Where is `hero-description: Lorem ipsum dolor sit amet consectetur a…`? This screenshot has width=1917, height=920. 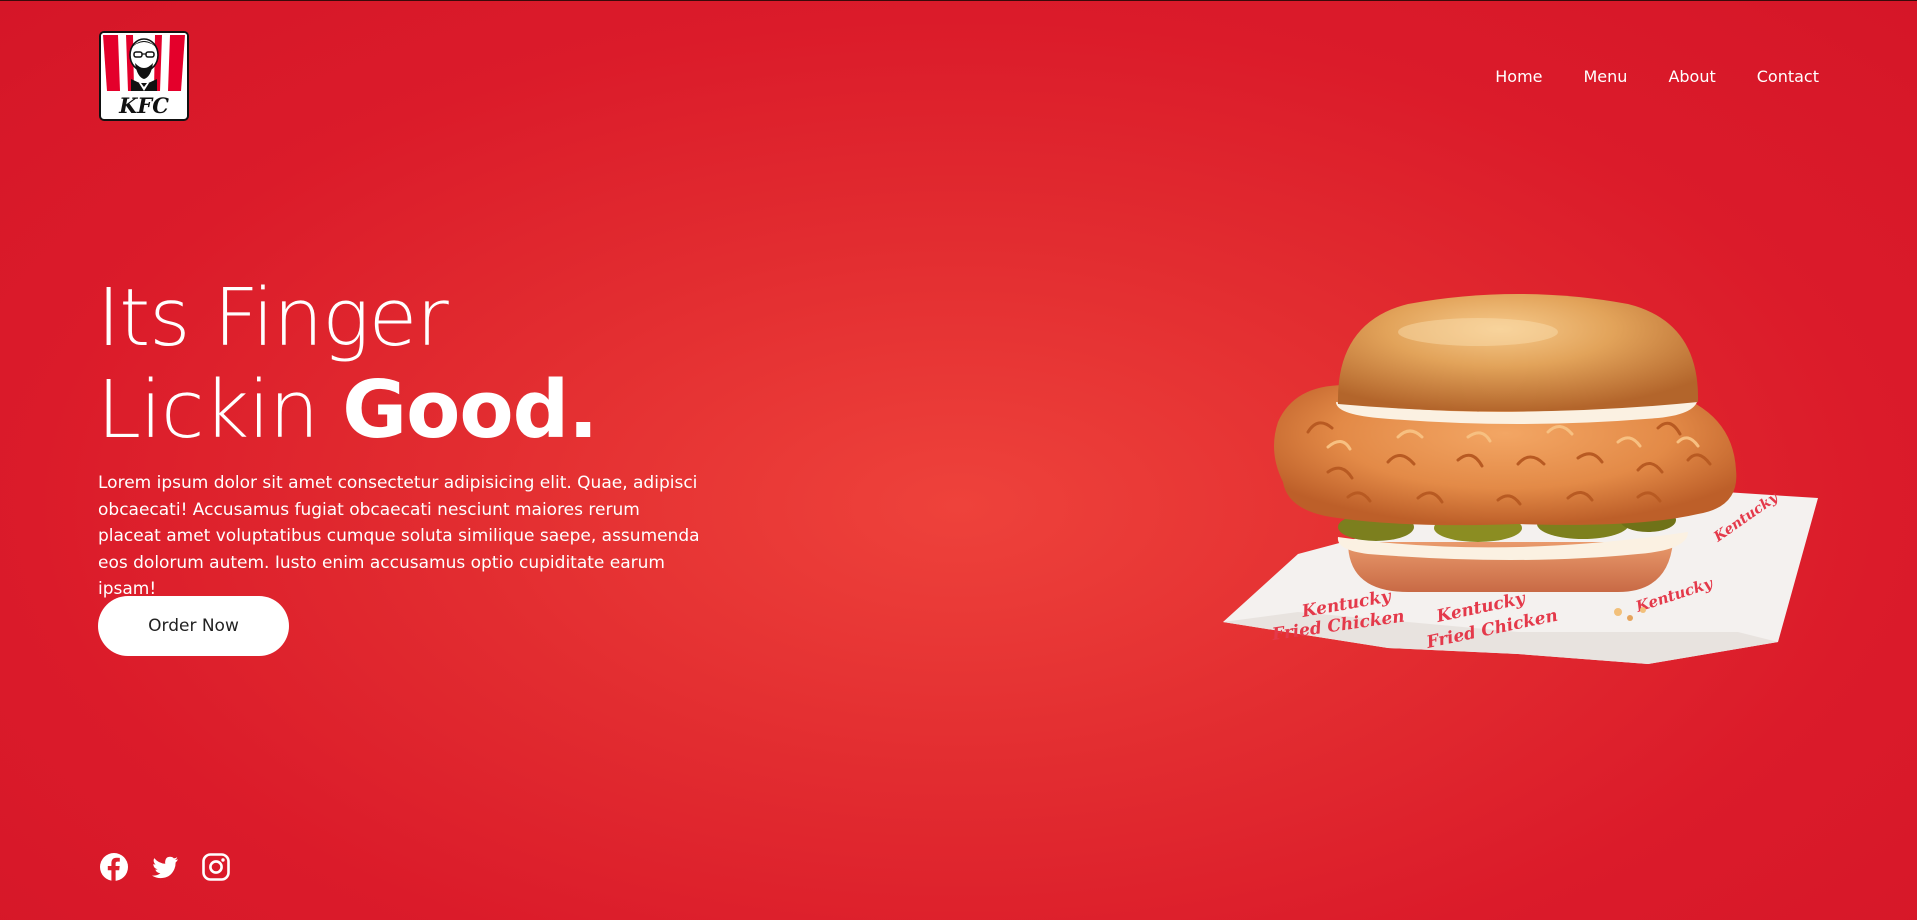 hero-description: Lorem ipsum dolor sit amet consectetur a… is located at coordinates (399, 536).